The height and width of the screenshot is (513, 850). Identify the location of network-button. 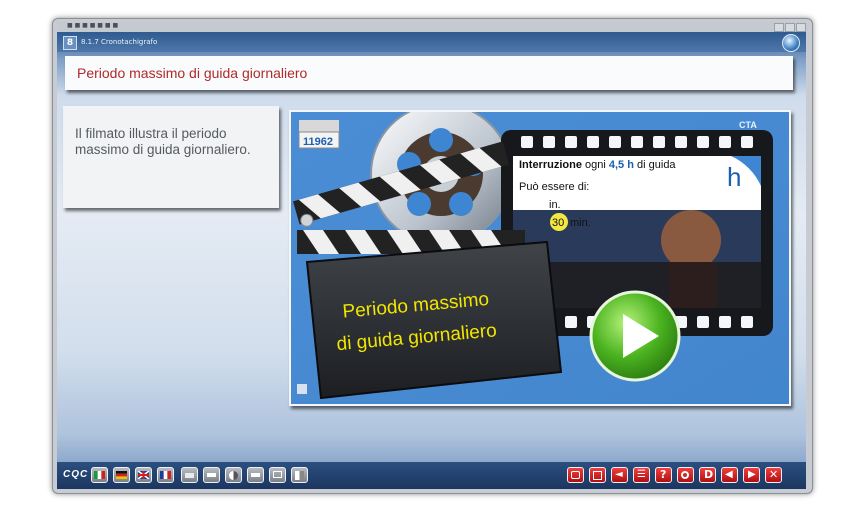
(575, 475).